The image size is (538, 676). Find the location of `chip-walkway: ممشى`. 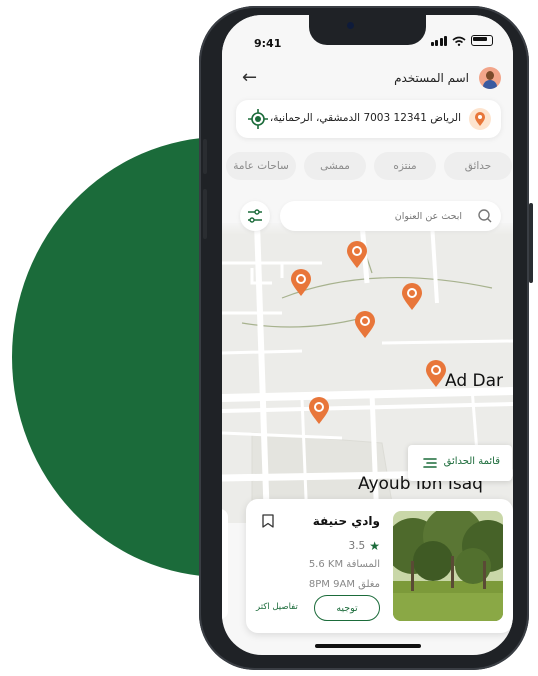

chip-walkway: ممشى is located at coordinates (335, 166).